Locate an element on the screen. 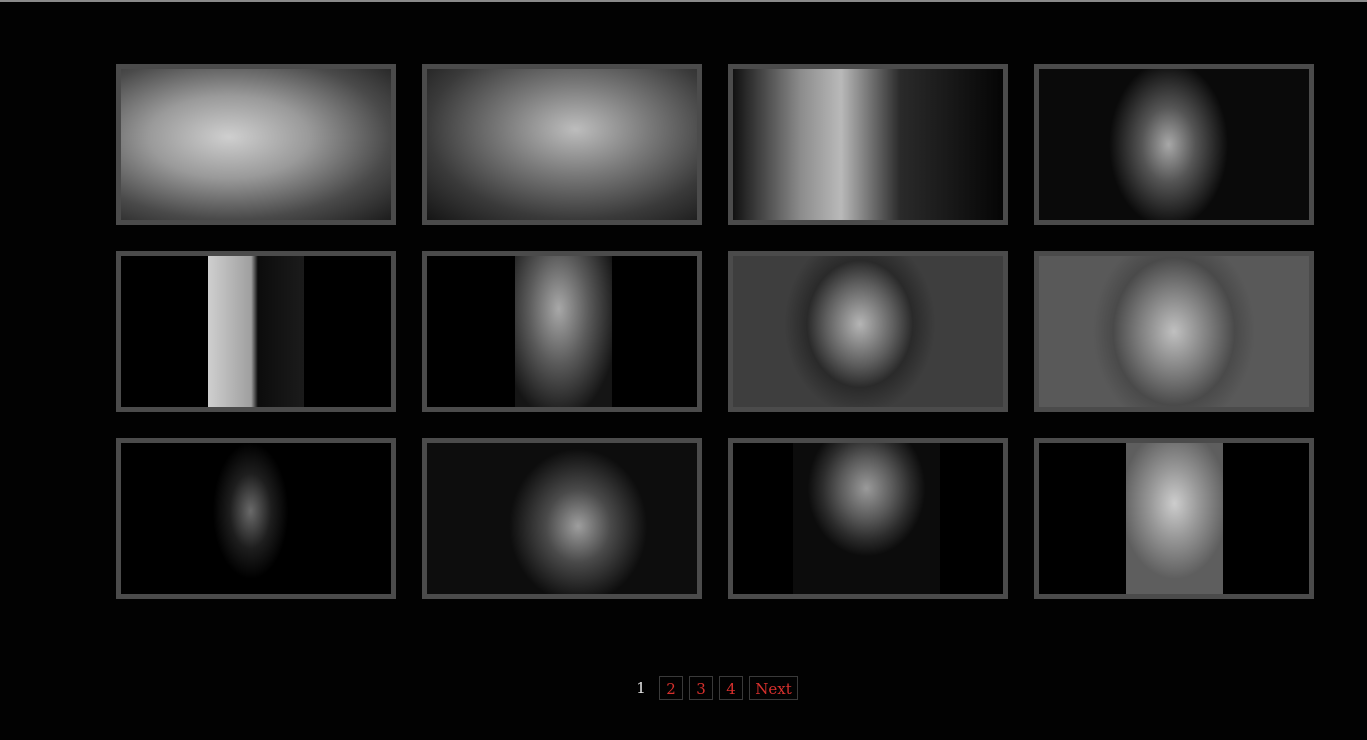  pagination-page-4: 4 is located at coordinates (731, 688).